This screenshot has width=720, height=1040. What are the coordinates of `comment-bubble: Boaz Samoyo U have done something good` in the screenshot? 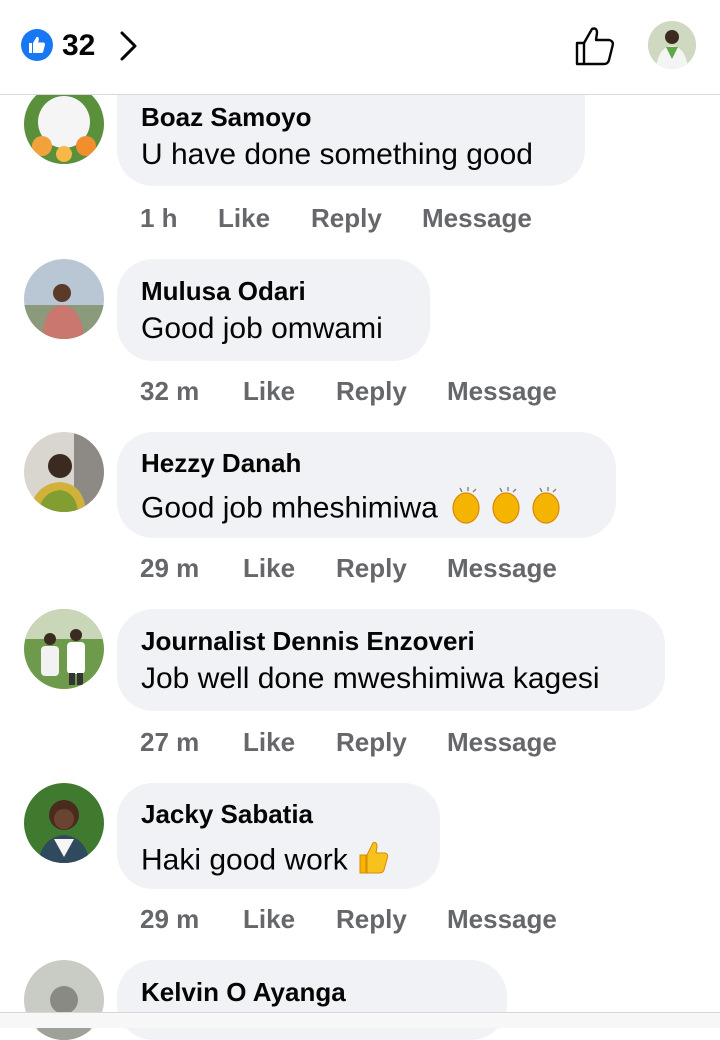 It's located at (351, 135).